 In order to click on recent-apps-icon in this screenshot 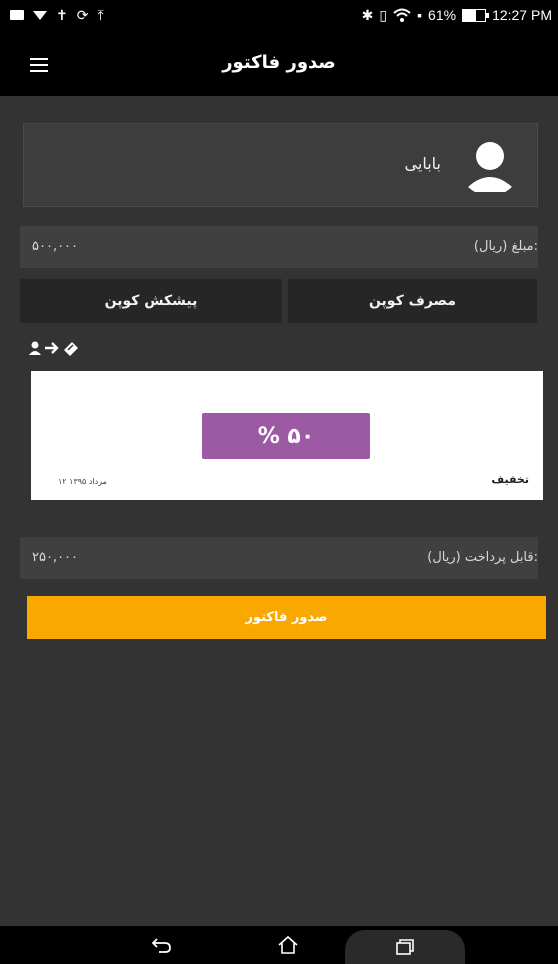, I will do `click(405, 947)`.